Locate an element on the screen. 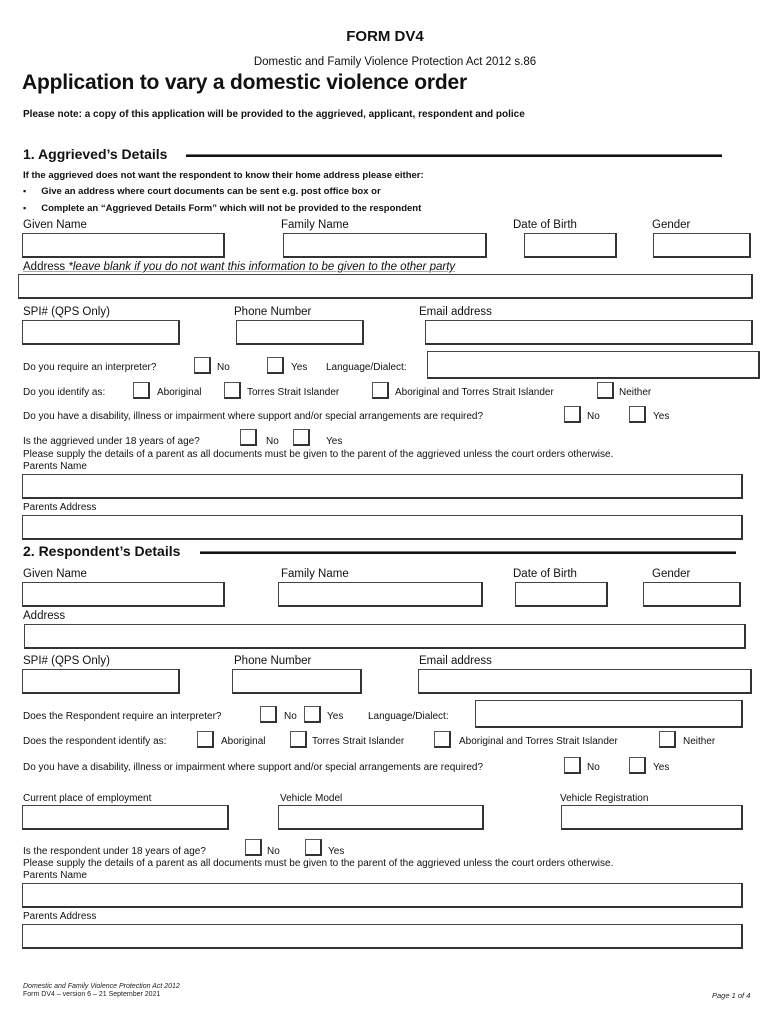 The height and width of the screenshot is (1024, 770). aggrieved-parents-name-field is located at coordinates (382, 486).